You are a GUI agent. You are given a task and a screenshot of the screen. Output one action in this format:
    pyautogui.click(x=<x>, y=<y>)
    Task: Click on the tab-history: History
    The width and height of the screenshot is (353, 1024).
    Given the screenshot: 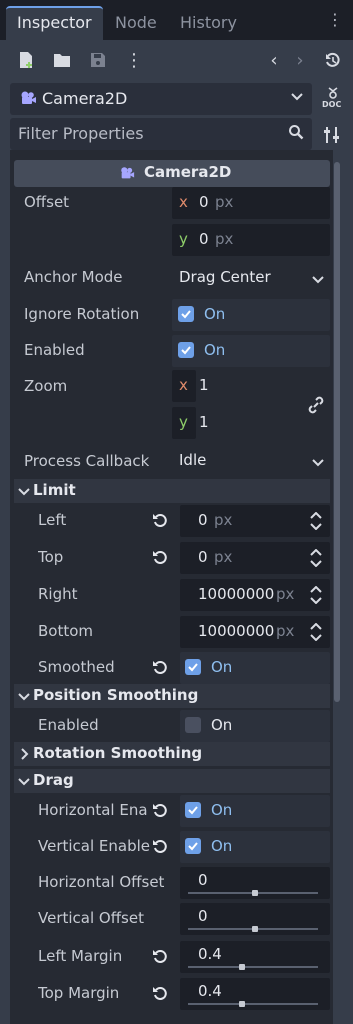 What is the action you would take?
    pyautogui.click(x=208, y=23)
    